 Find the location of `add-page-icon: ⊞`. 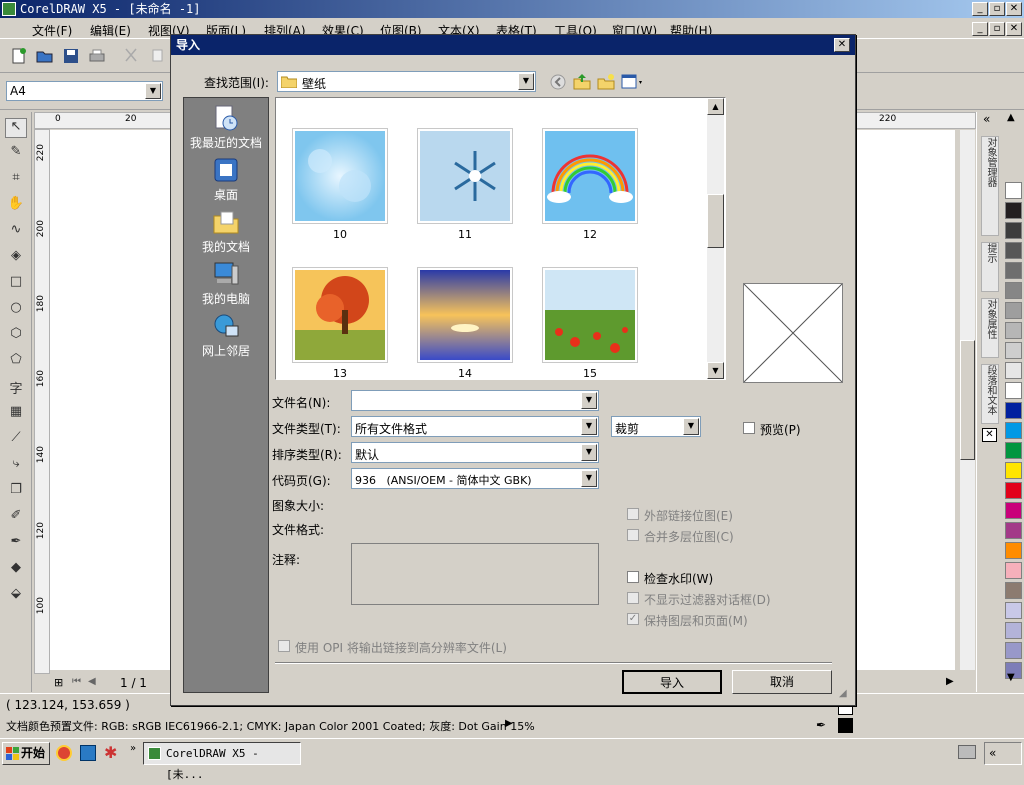

add-page-icon: ⊞ is located at coordinates (58, 682).